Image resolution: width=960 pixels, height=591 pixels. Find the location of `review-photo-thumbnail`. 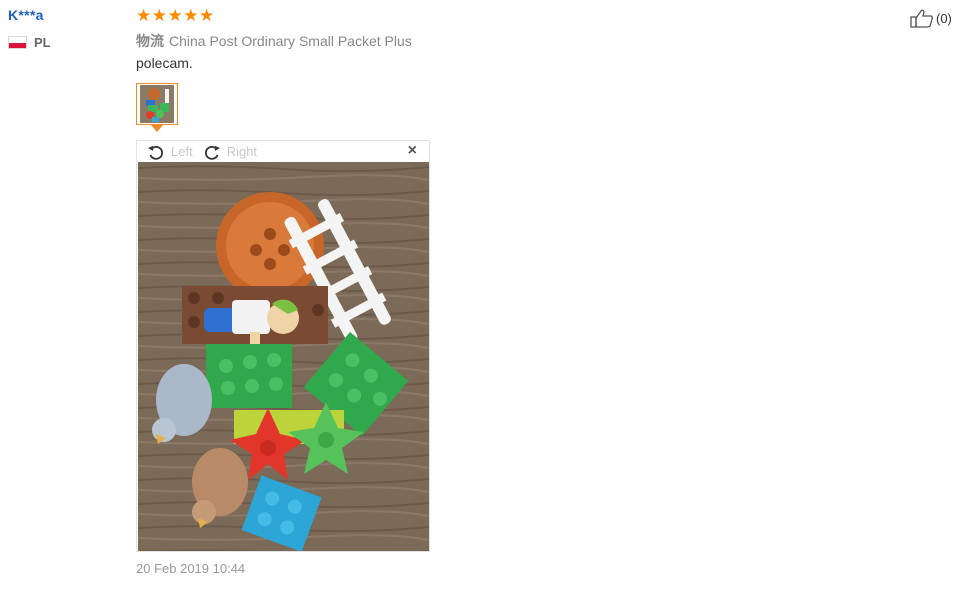

review-photo-thumbnail is located at coordinates (157, 104).